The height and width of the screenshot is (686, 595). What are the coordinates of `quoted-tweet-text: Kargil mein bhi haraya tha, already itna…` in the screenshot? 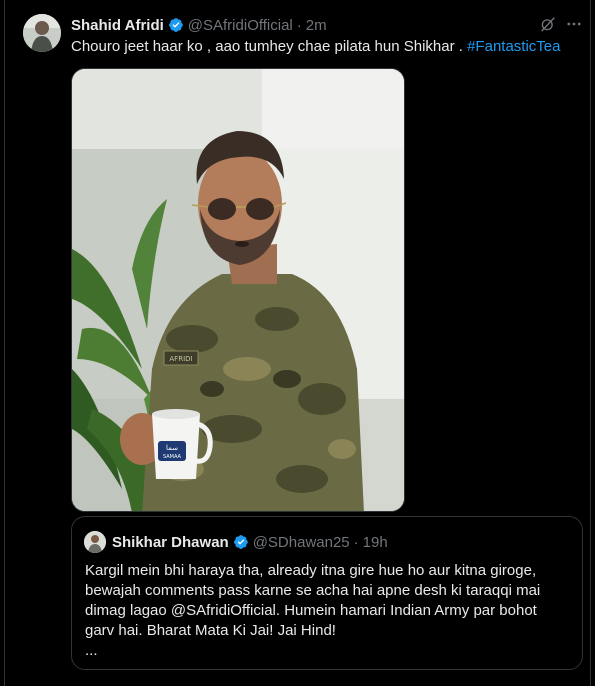 It's located at (330, 611).